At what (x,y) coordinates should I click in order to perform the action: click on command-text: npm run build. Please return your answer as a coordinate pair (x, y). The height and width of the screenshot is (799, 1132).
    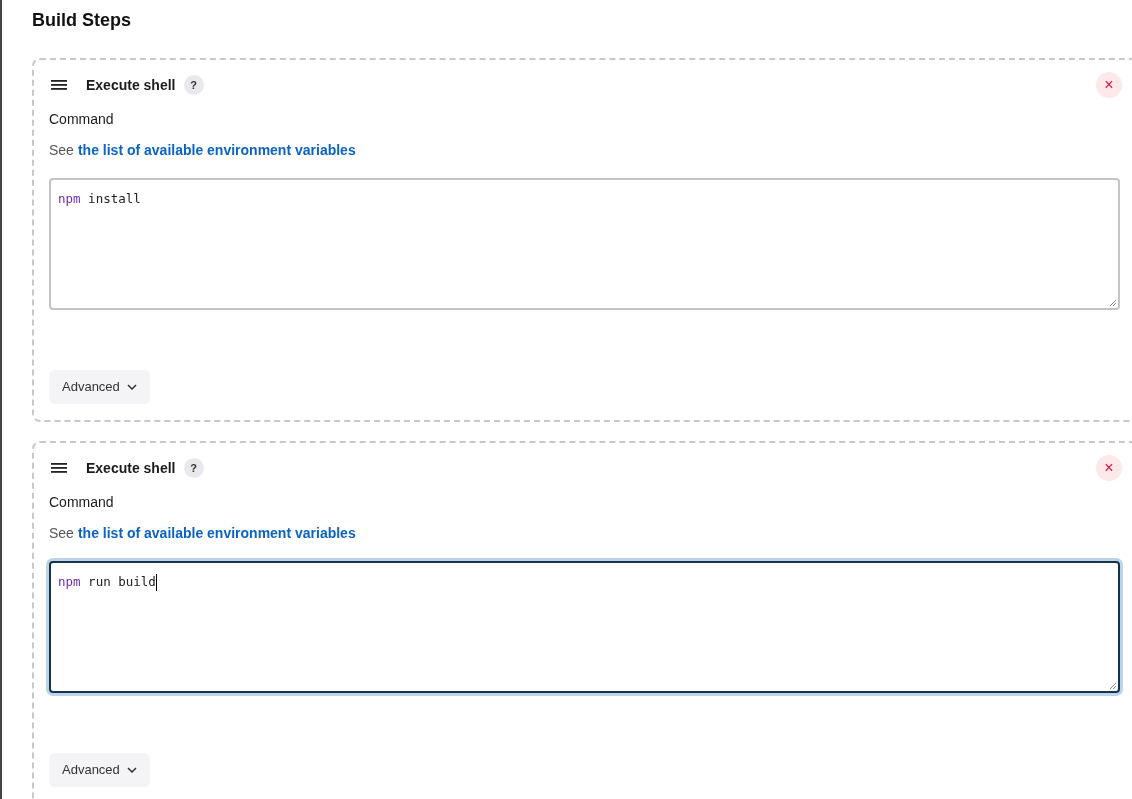
    Looking at the image, I should click on (107, 581).